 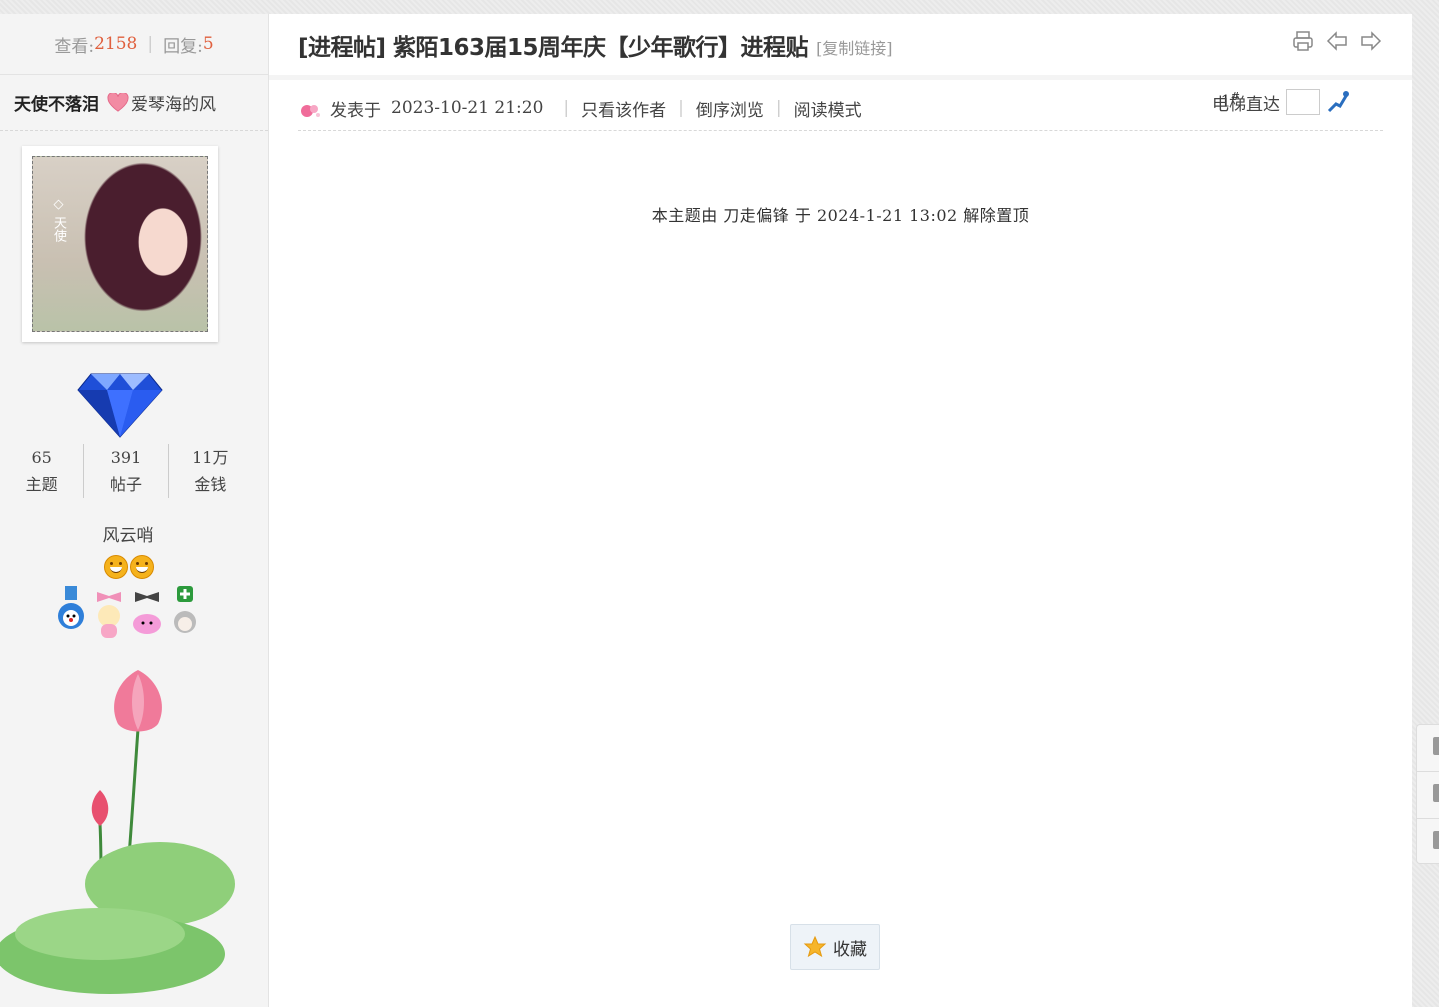 I want to click on elevator-jump: 电梯直达, so click(x=1281, y=102).